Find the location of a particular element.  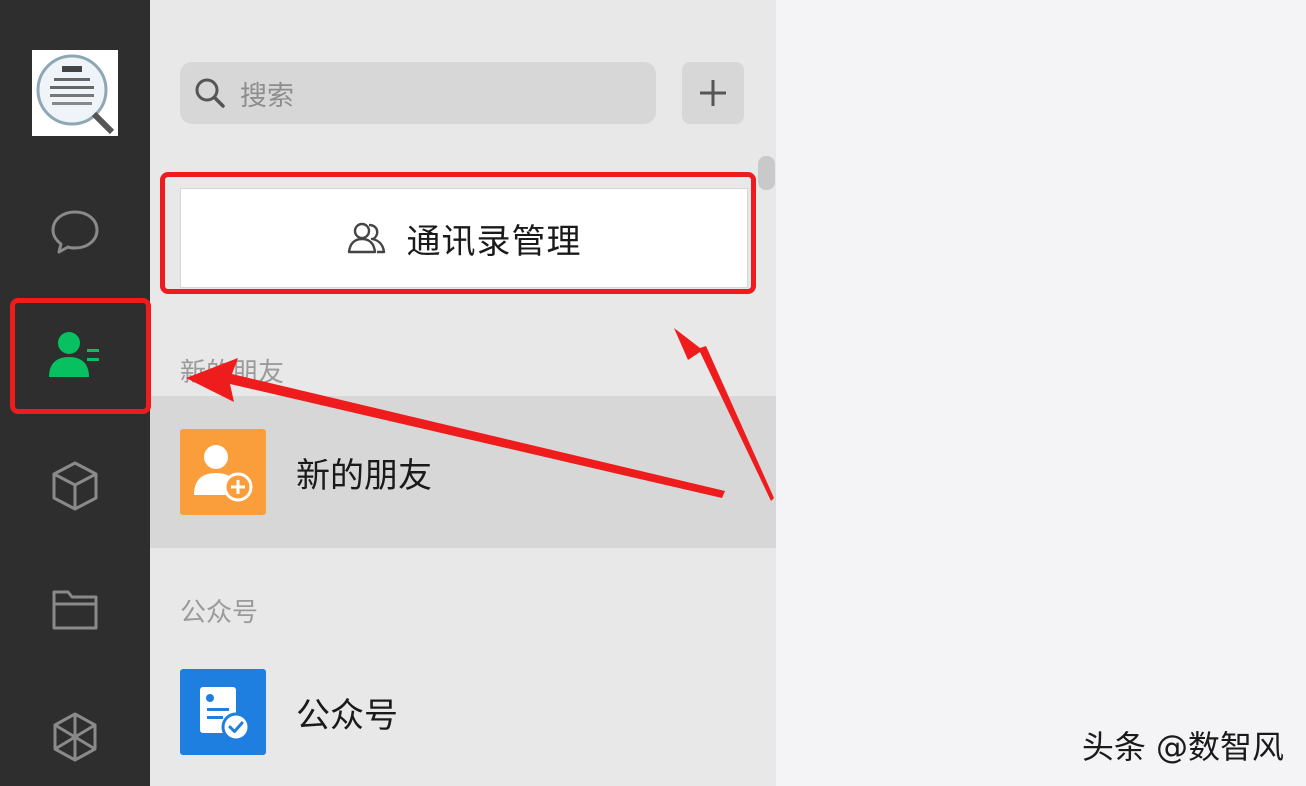

contacts-manager-label: 通讯录管理 is located at coordinates (494, 241).